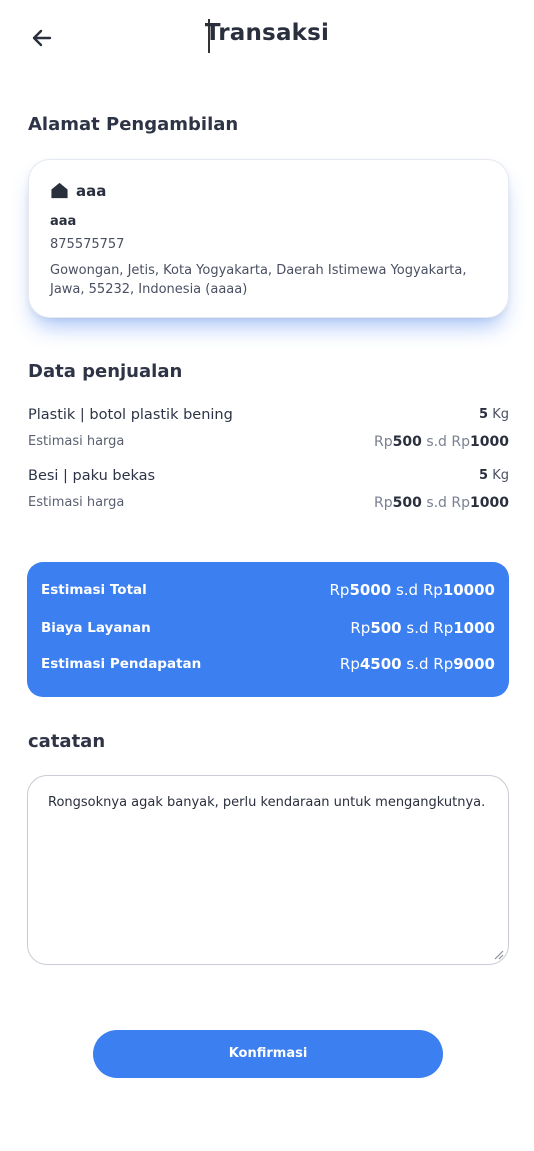 The height and width of the screenshot is (1151, 534). I want to click on resize-handle-icon, so click(498, 954).